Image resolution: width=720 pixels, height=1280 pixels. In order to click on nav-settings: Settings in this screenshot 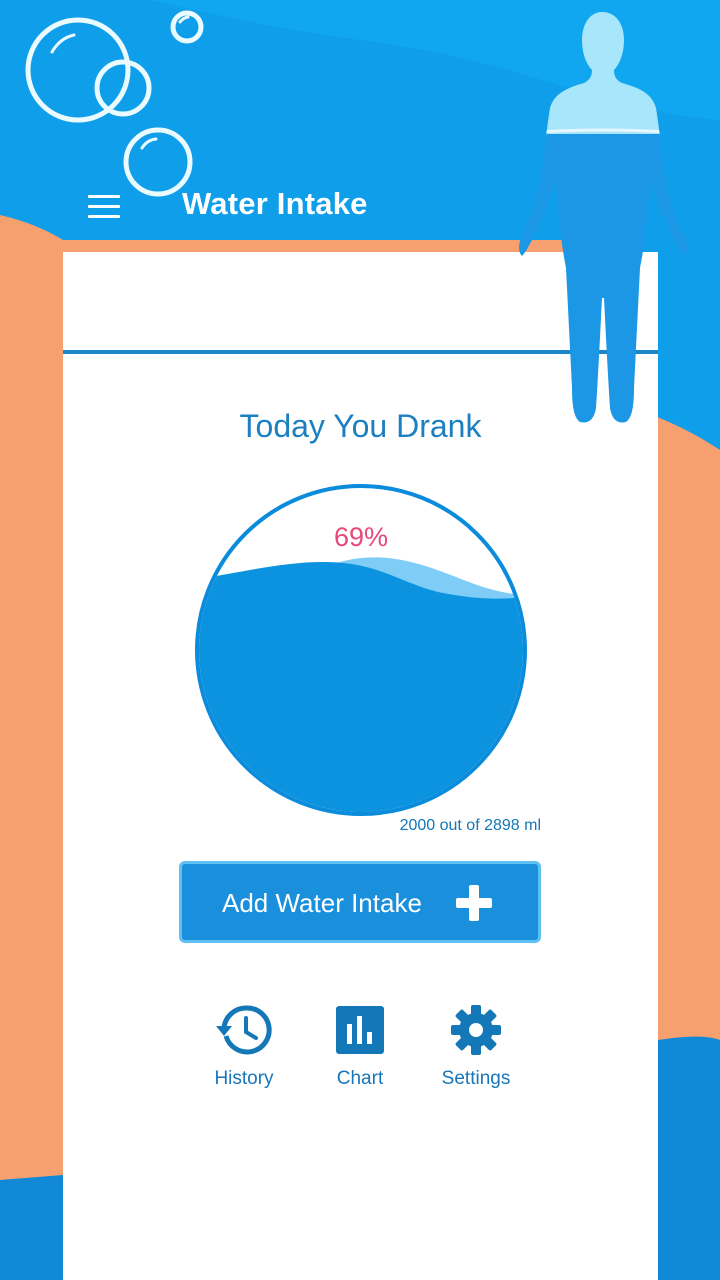, I will do `click(476, 1046)`.